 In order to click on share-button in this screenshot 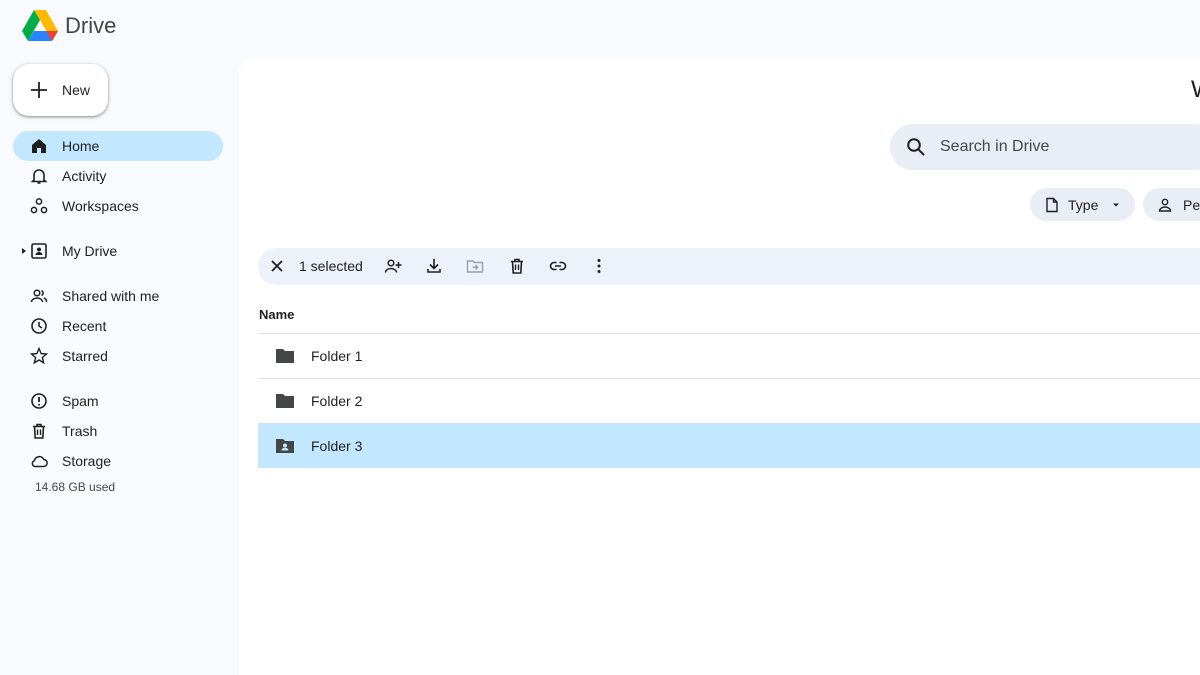, I will do `click(393, 266)`.